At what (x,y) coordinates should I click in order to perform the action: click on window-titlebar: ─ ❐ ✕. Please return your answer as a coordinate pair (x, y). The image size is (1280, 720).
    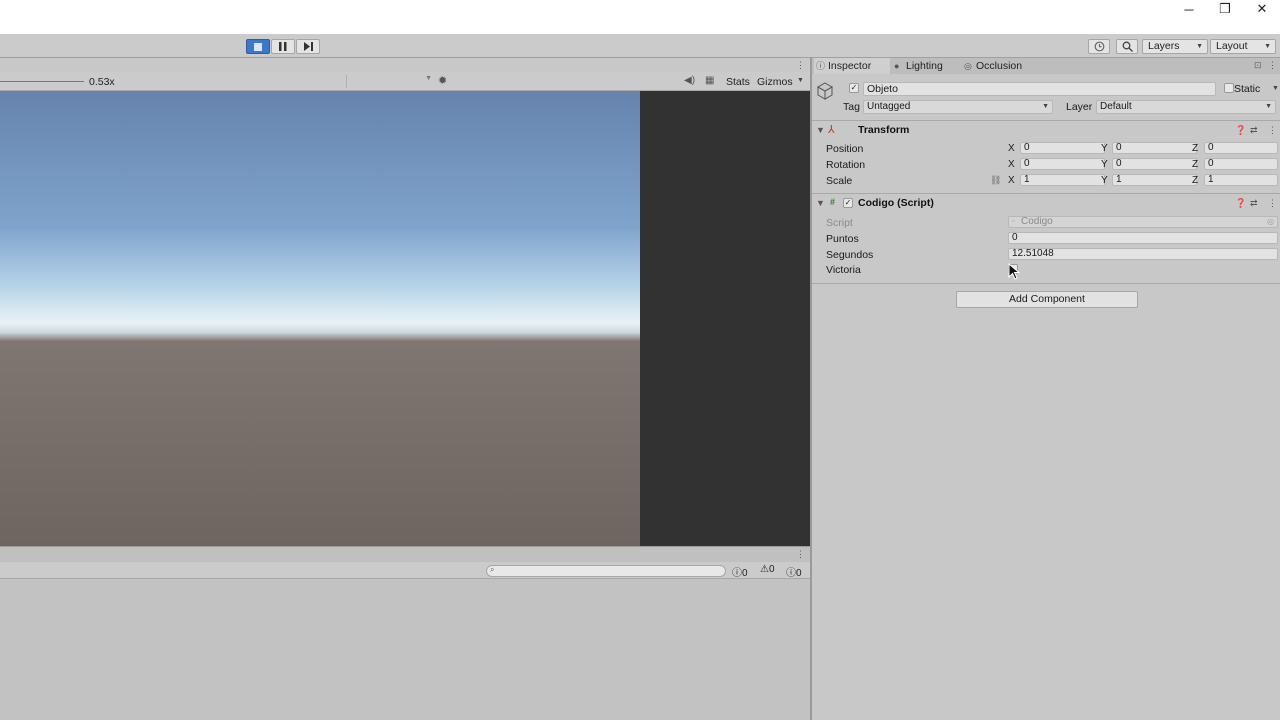
    Looking at the image, I should click on (640, 17).